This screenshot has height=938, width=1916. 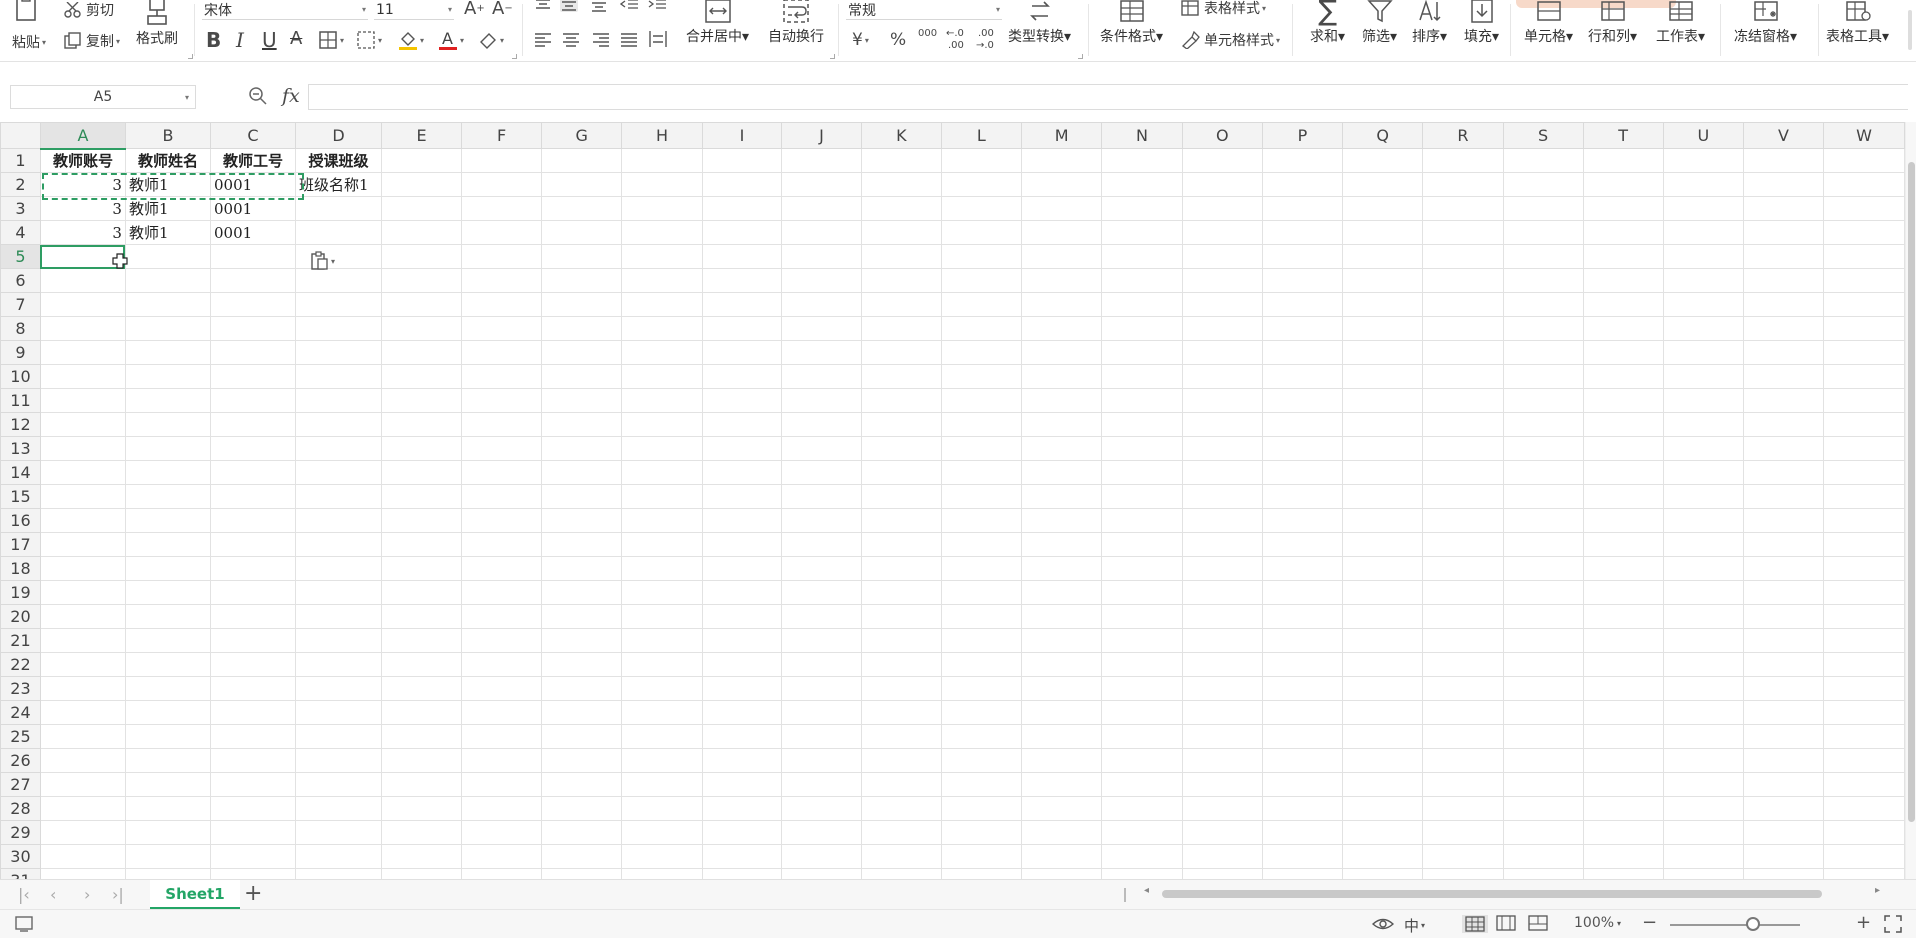 I want to click on cell-w28, so click(x=1864, y=808).